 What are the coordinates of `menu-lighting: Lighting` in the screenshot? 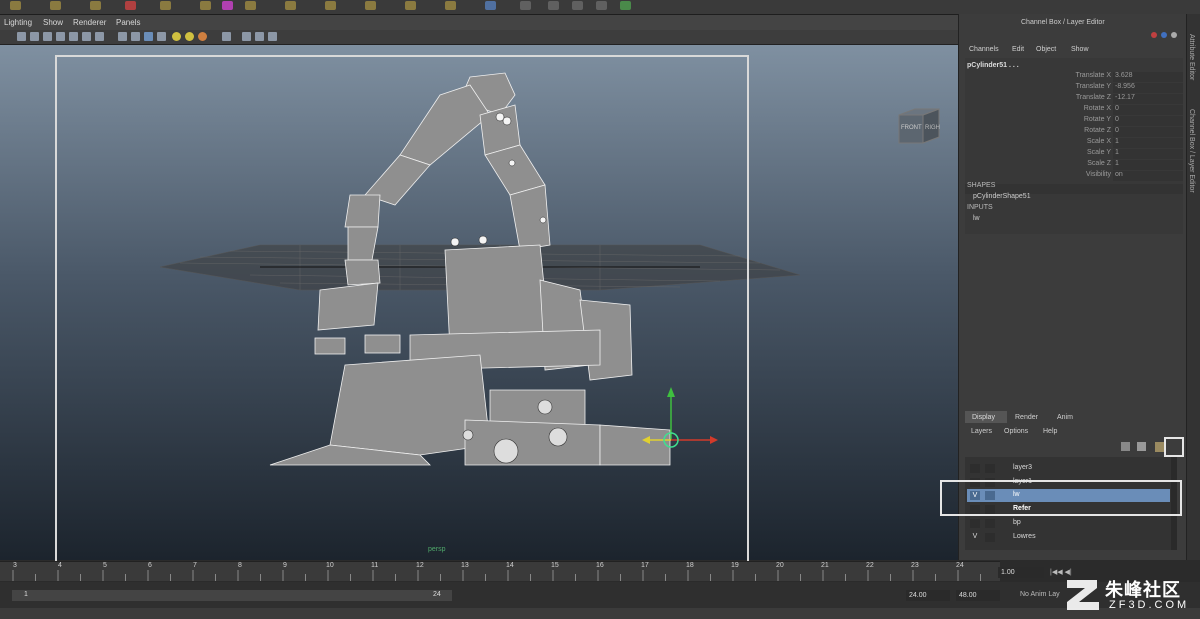 It's located at (18, 22).